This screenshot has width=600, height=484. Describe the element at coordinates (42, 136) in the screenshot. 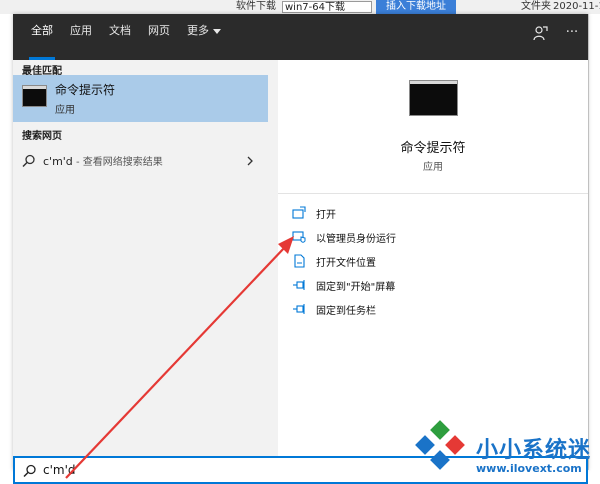

I see `web-search-heading: 搜索网页` at that location.